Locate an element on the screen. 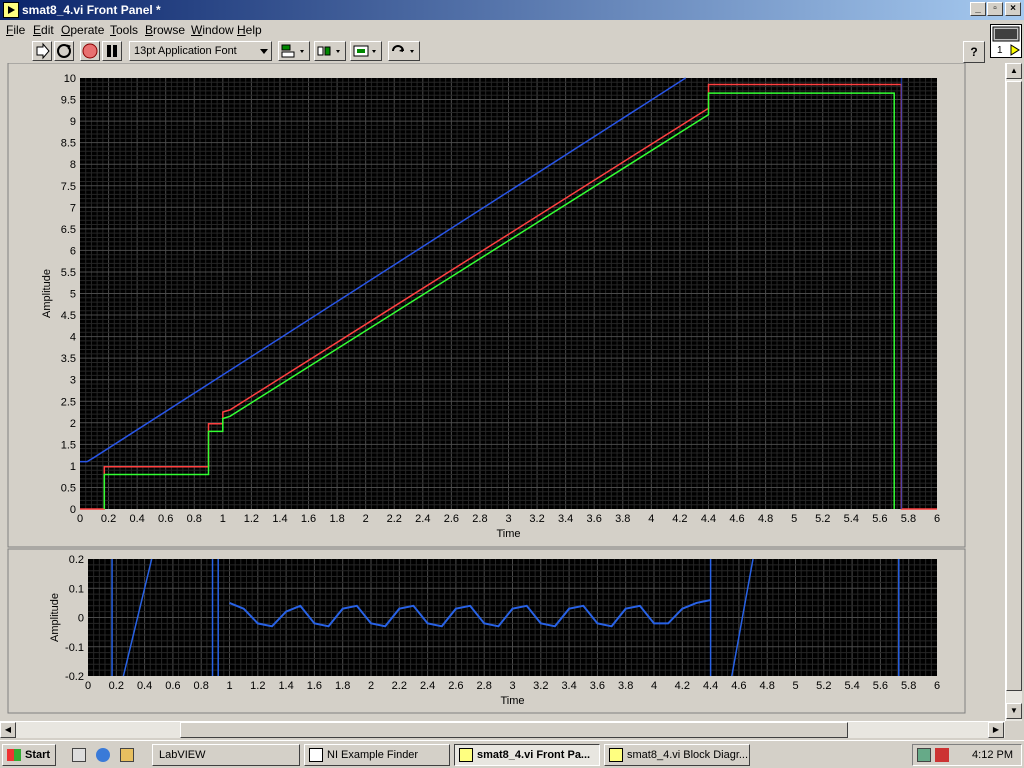 This screenshot has width=1024, height=768. menu-tools: Tools is located at coordinates (124, 30).